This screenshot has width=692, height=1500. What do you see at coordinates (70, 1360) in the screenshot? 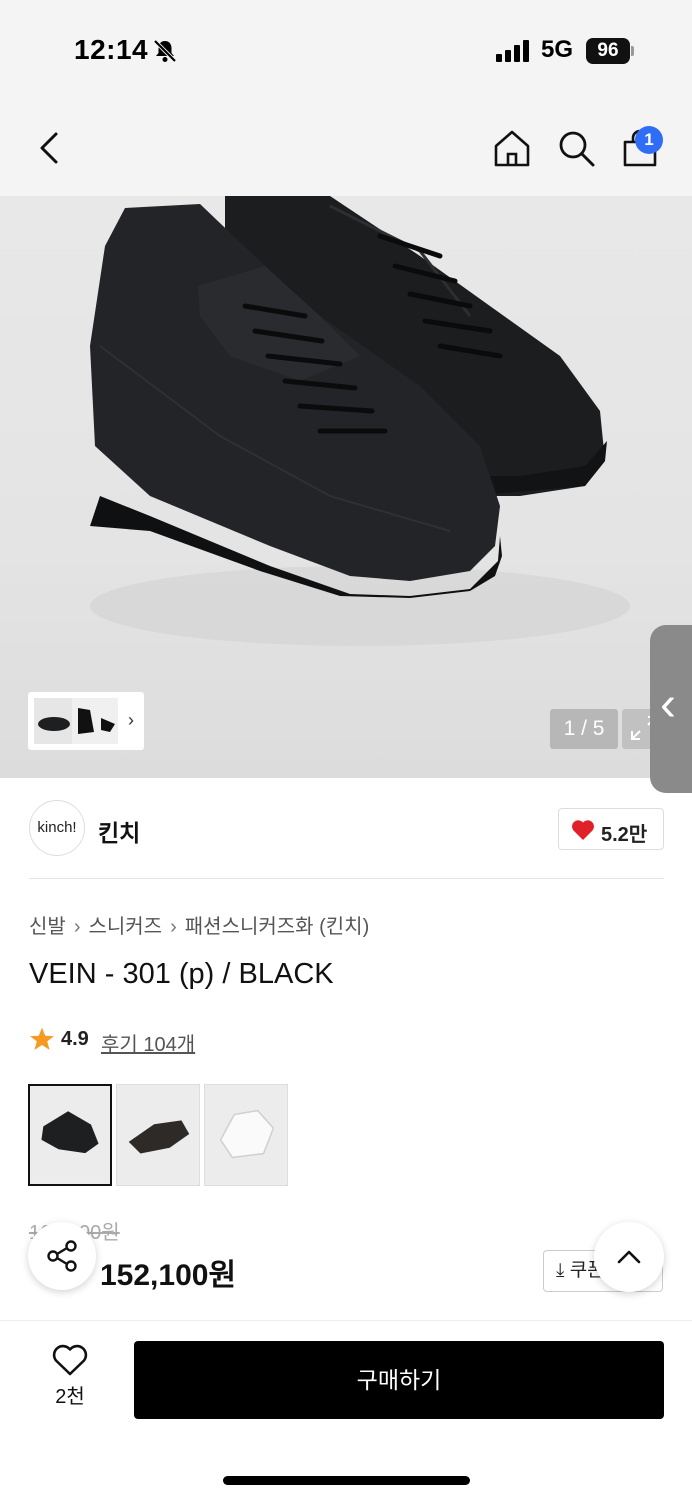
I see `heart-outline-icon` at bounding box center [70, 1360].